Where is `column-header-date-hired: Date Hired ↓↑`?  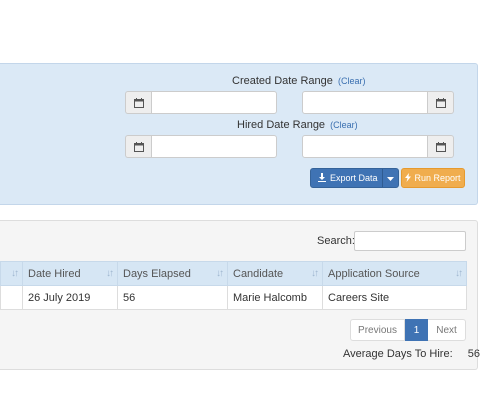
column-header-date-hired: Date Hired ↓↑ is located at coordinates (70, 273).